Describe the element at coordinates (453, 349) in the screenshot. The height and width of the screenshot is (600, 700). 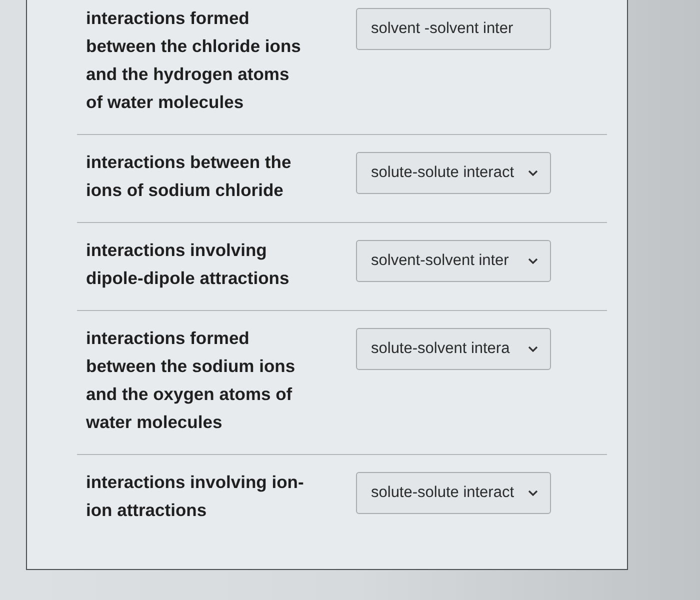
I see `answer-dropdown: solute-solvent intera` at that location.